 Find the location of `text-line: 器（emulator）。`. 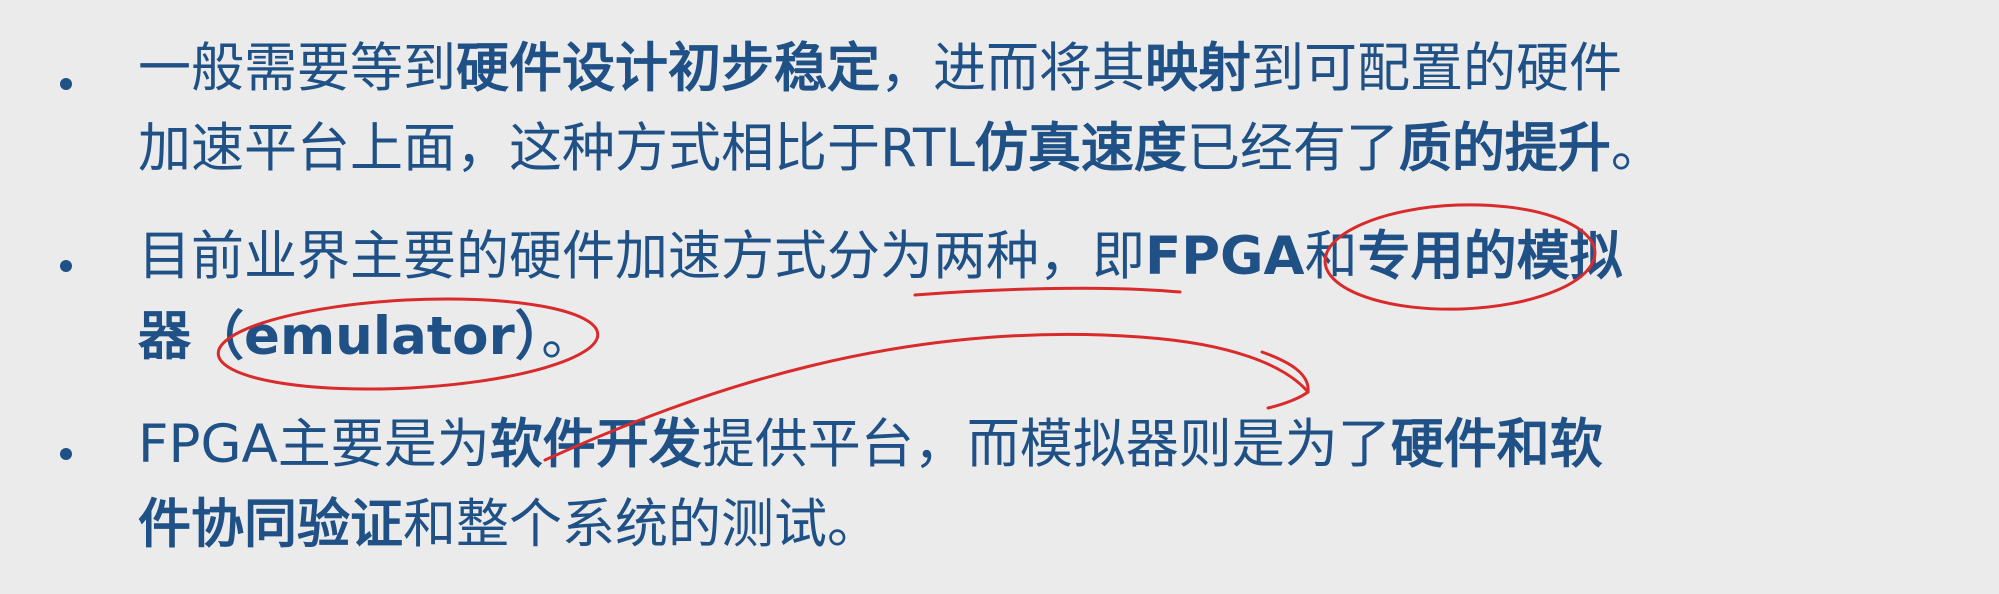

text-line: 器（emulator）。 is located at coordinates (1053, 337).